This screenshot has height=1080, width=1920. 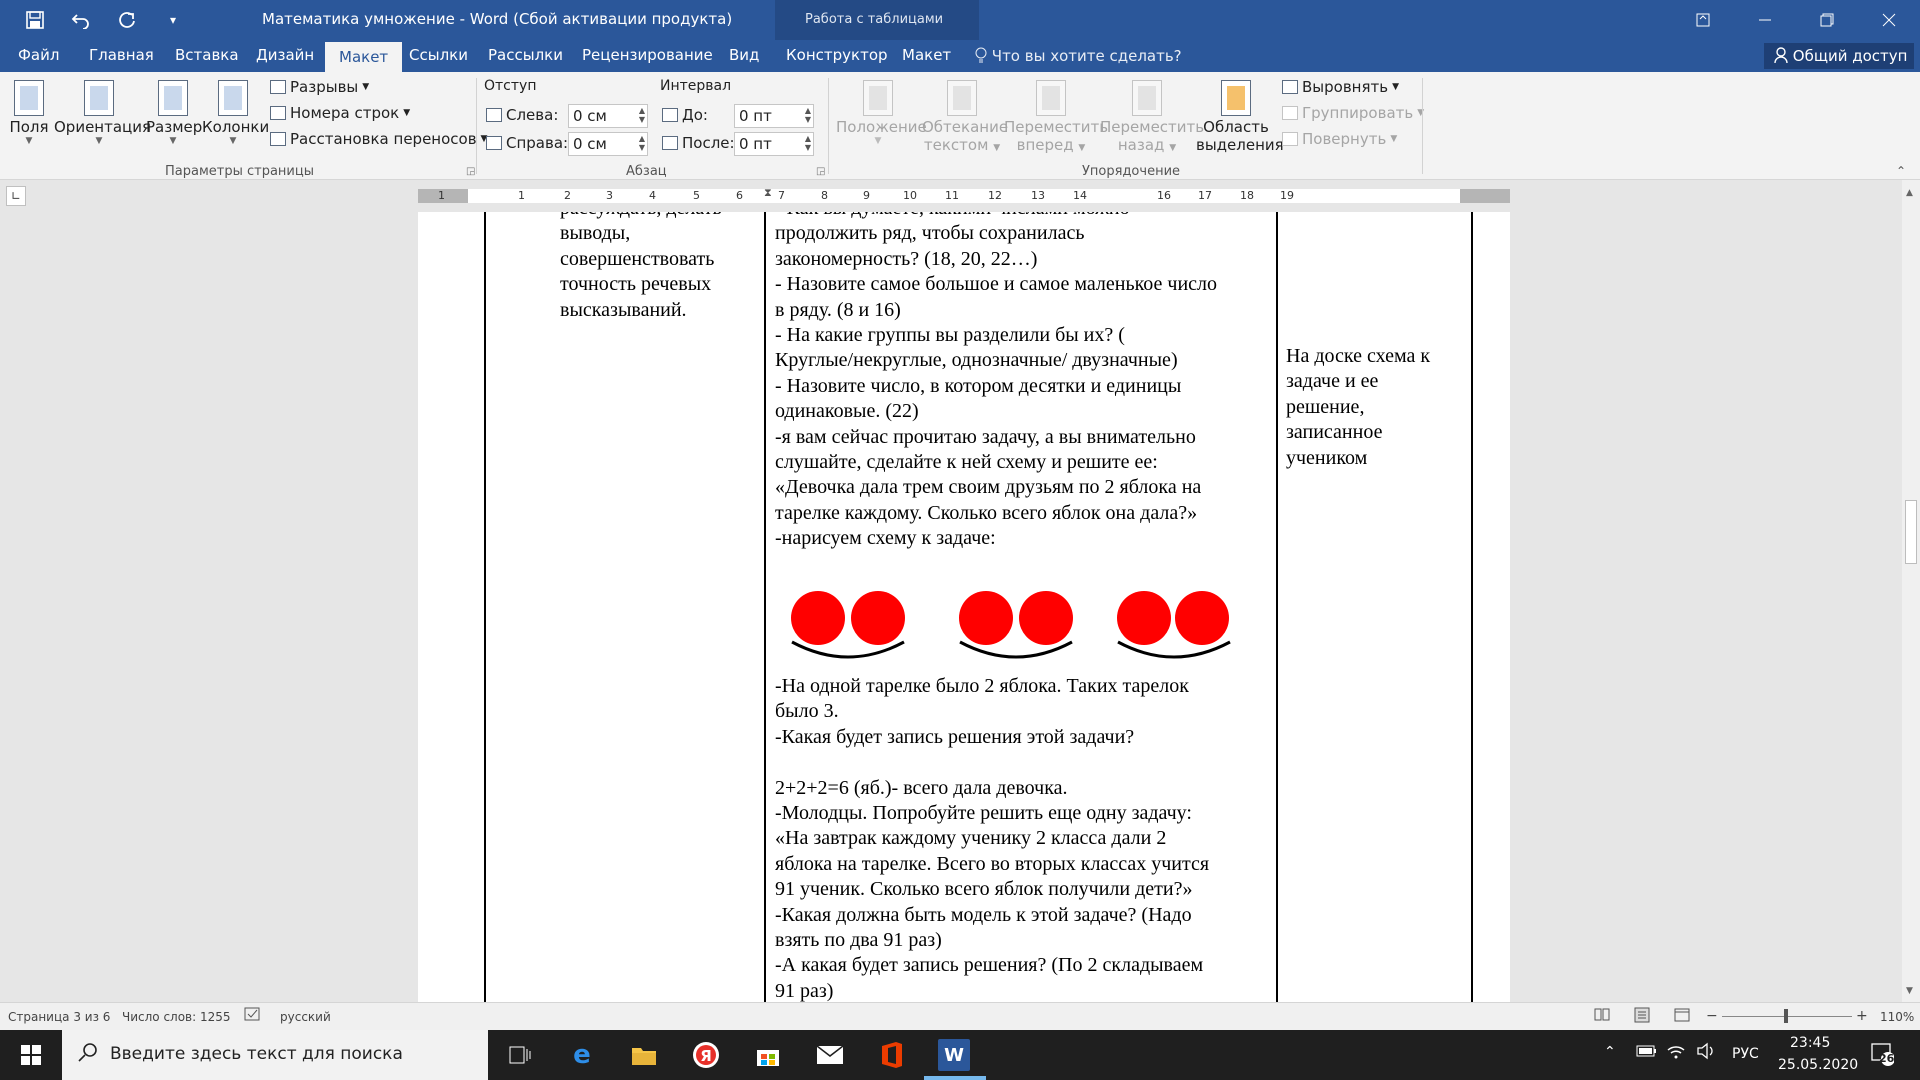 What do you see at coordinates (35, 20) in the screenshot?
I see `save-icon` at bounding box center [35, 20].